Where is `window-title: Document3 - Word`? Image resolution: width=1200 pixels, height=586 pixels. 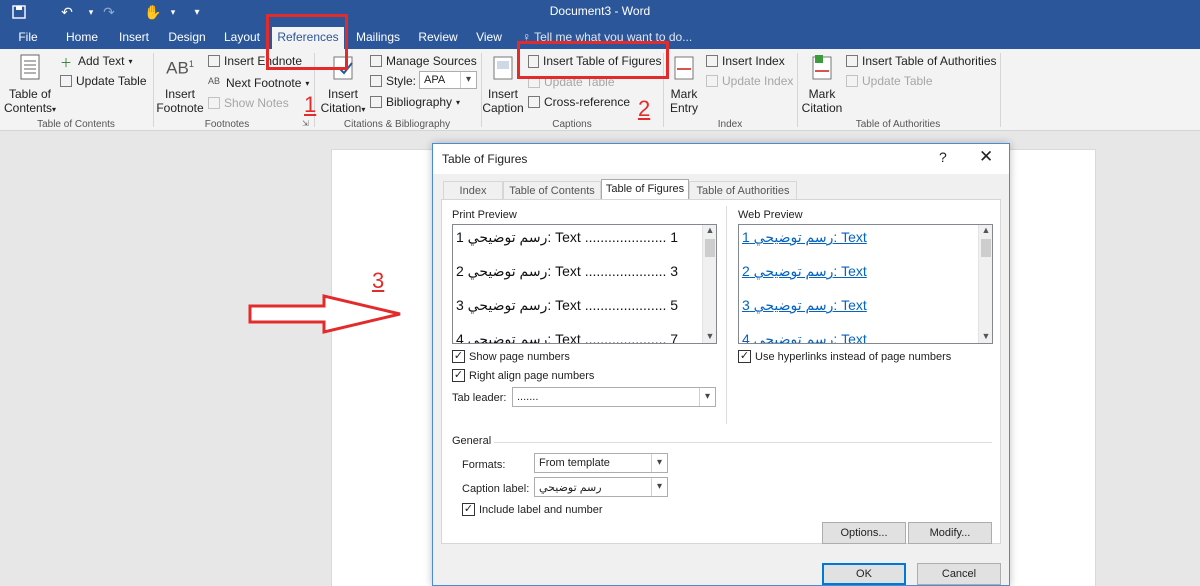
window-title: Document3 - Word is located at coordinates (600, 11).